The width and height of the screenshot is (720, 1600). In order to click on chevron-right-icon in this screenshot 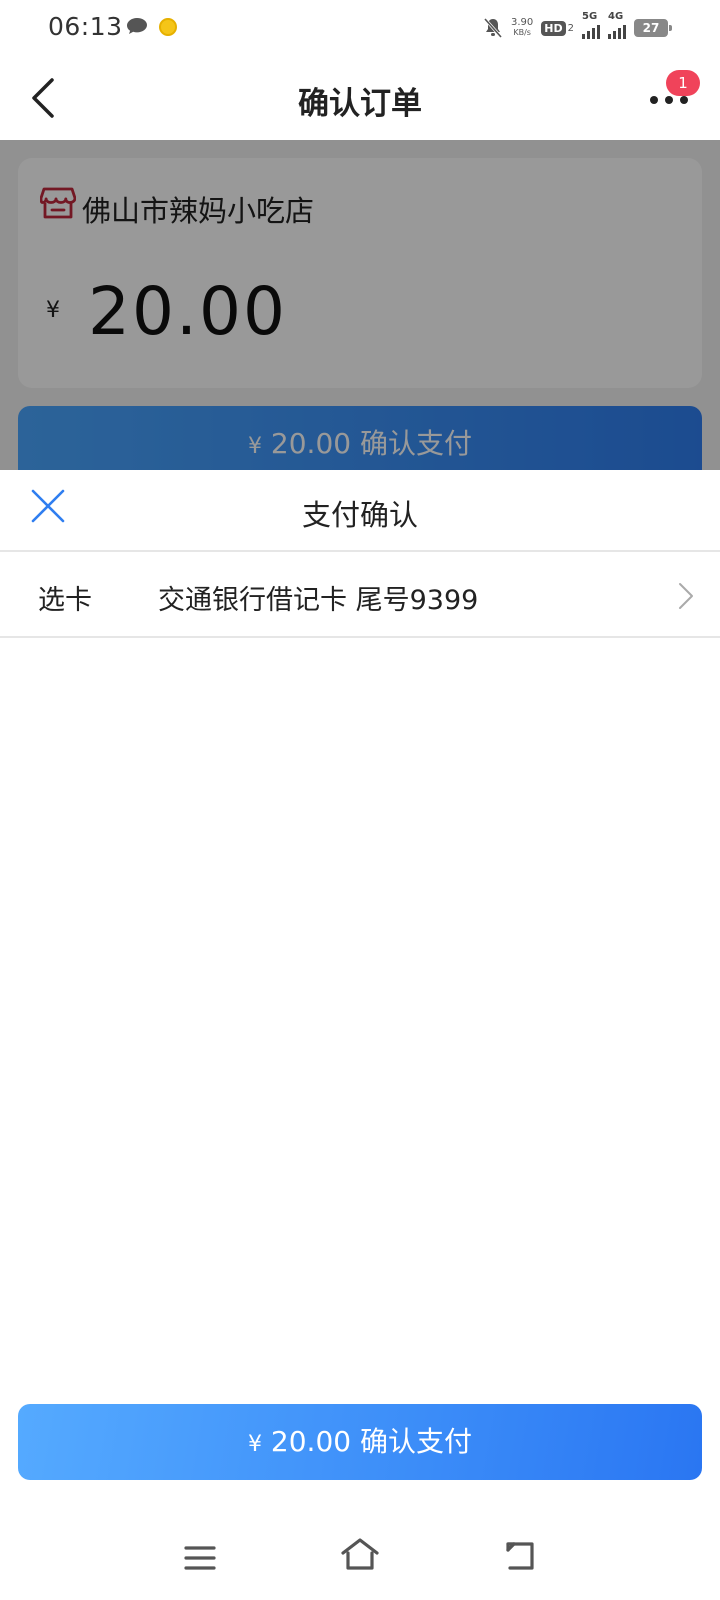, I will do `click(686, 596)`.